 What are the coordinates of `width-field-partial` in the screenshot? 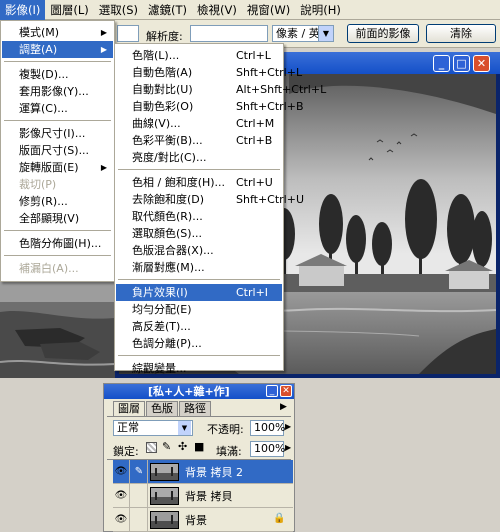 It's located at (128, 33).